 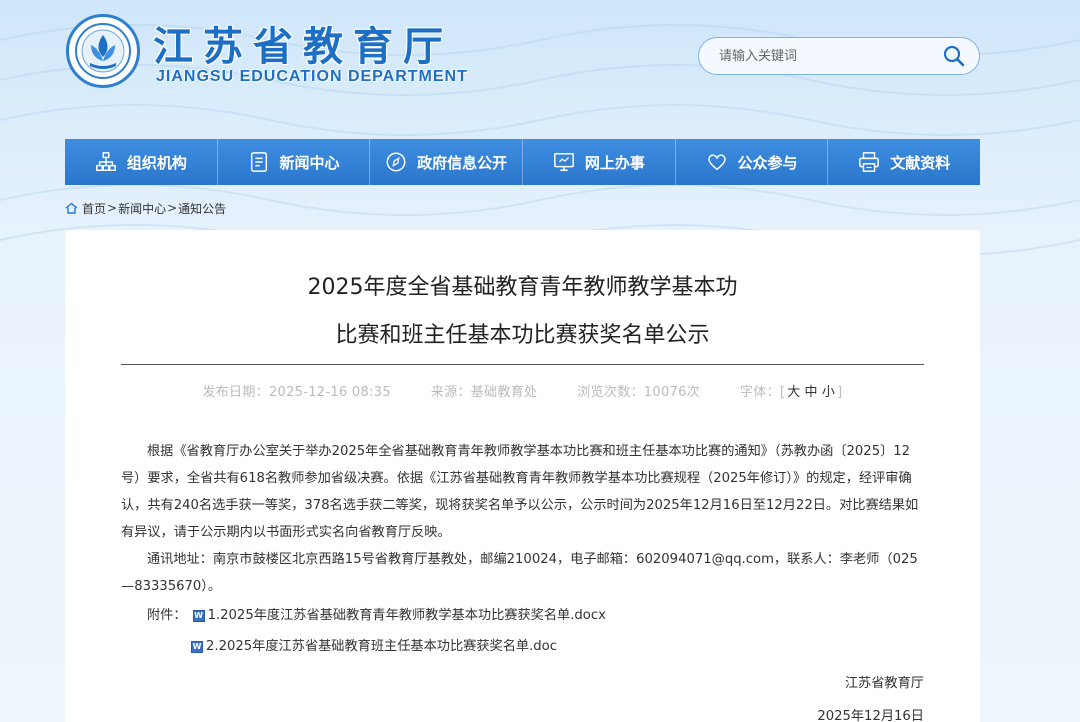 What do you see at coordinates (312, 76) in the screenshot?
I see `site-title-english: JIANGSU EDUCATION DEPARTMENT` at bounding box center [312, 76].